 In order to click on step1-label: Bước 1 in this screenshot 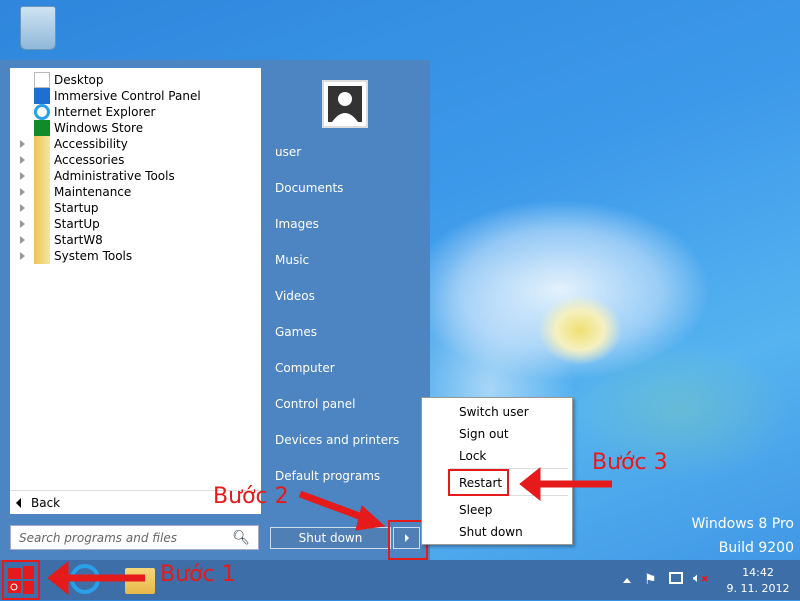, I will do `click(198, 574)`.